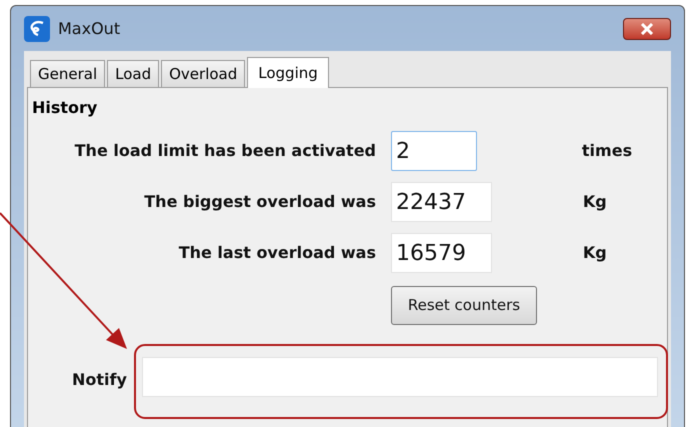 The height and width of the screenshot is (427, 689). I want to click on close-button, so click(647, 29).